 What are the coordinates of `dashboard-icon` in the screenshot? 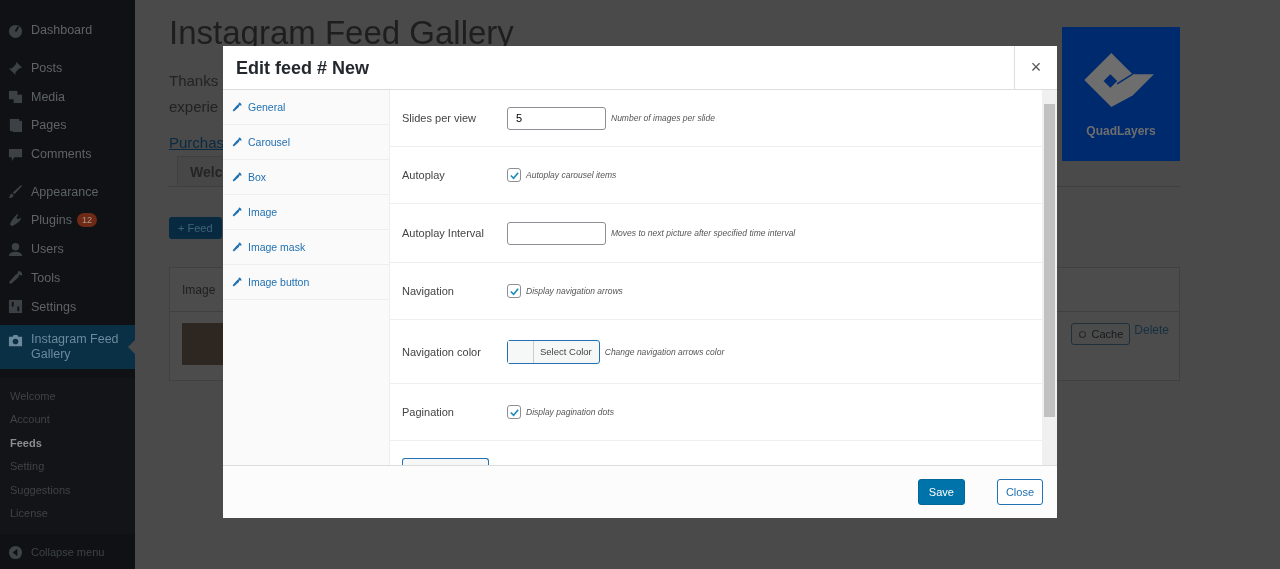 It's located at (15, 30).